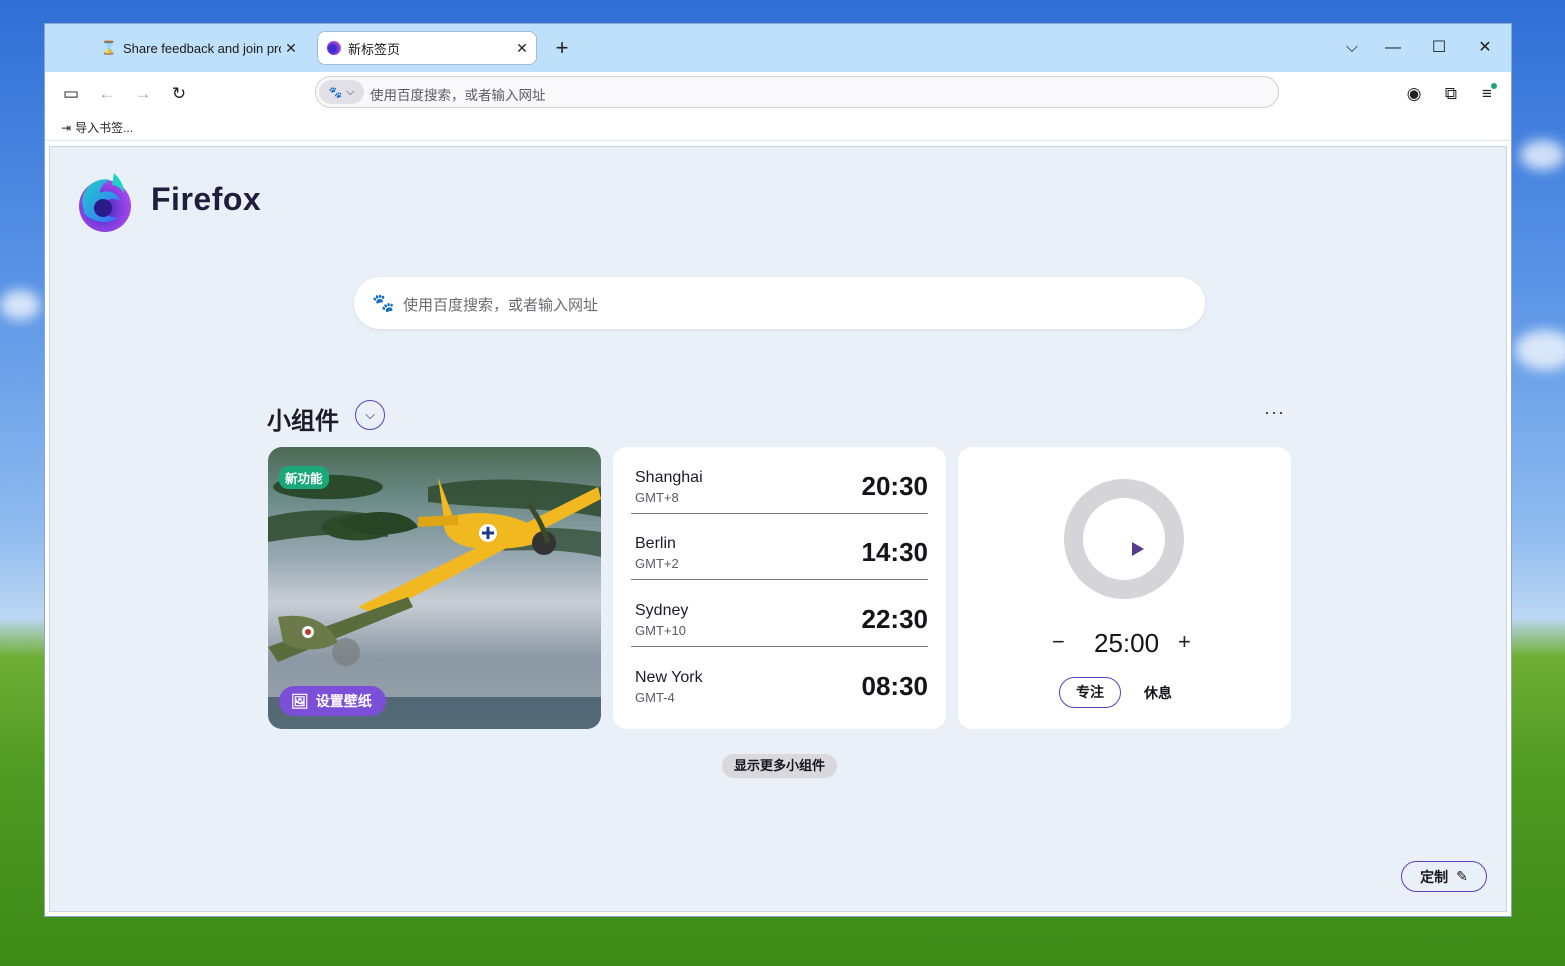 Image resolution: width=1565 pixels, height=966 pixels. Describe the element at coordinates (779, 766) in the screenshot. I see `show-more-widgets-button: 显示更多小组件` at that location.